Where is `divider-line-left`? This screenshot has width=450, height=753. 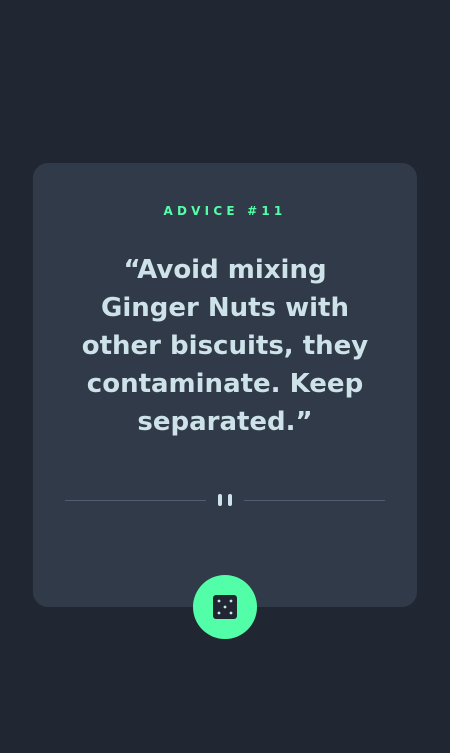
divider-line-left is located at coordinates (135, 500).